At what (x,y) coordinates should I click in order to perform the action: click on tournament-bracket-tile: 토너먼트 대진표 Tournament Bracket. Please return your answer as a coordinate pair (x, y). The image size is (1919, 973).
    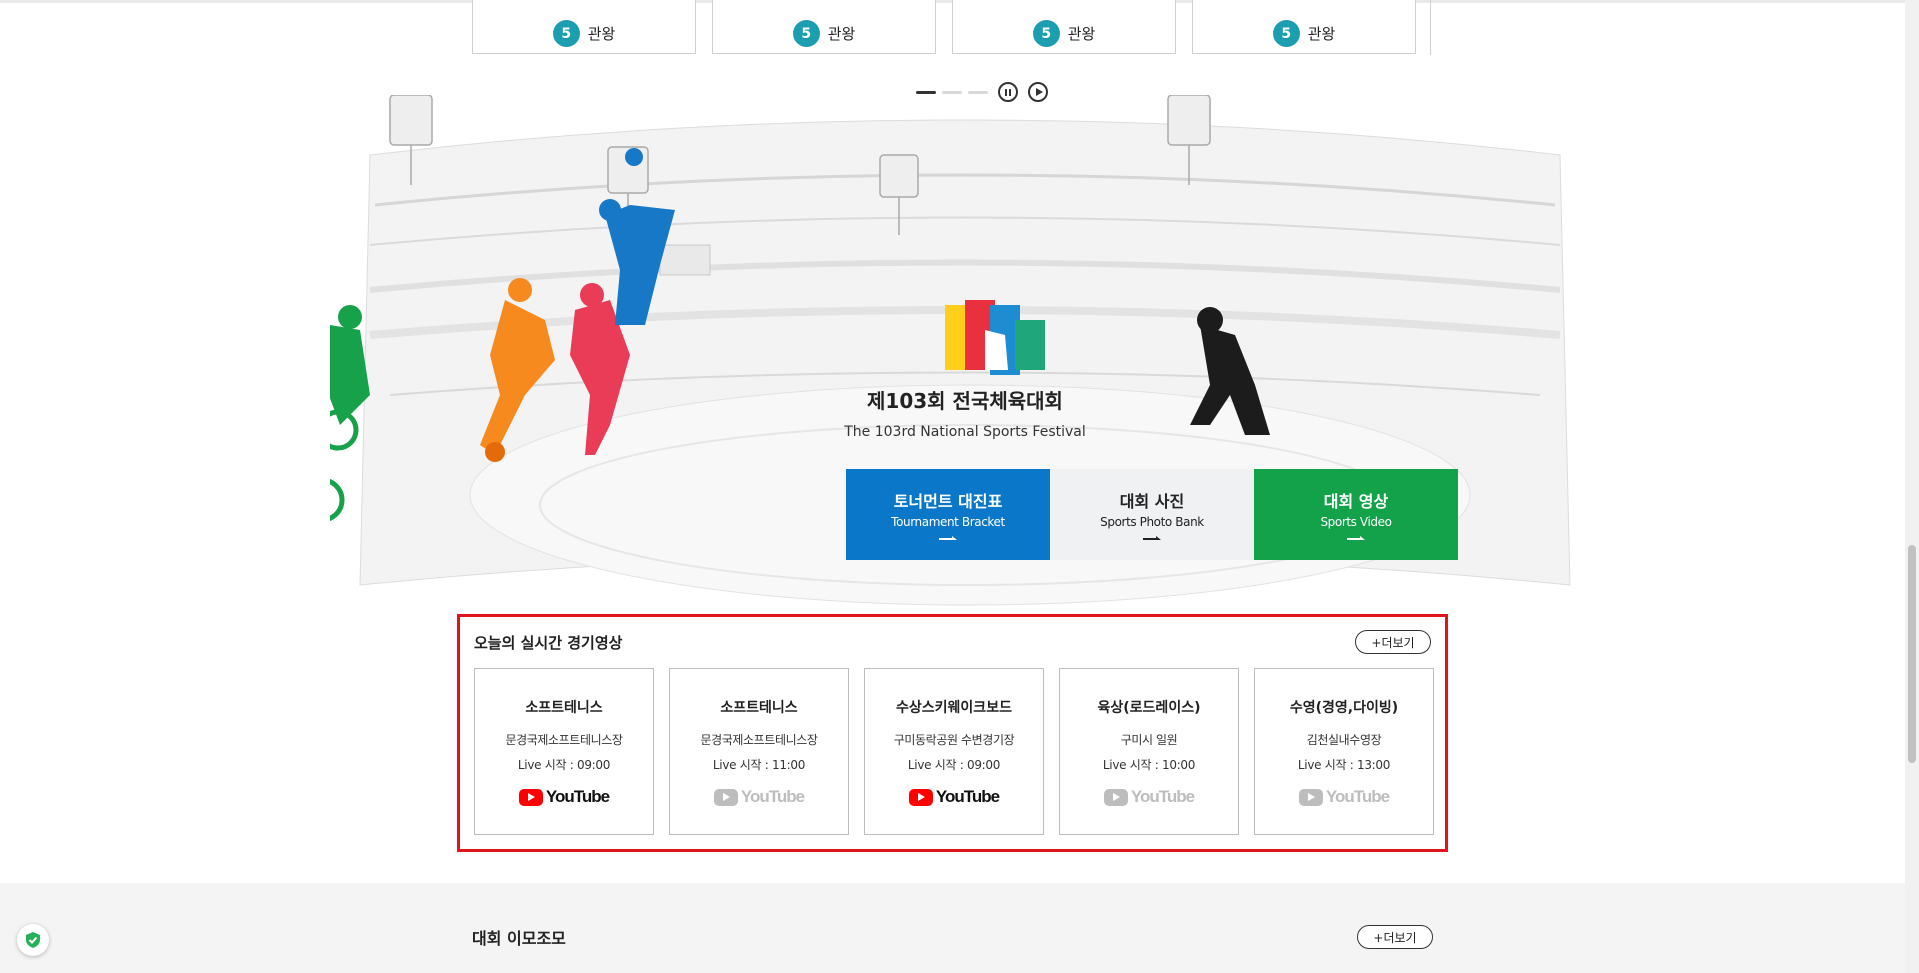
    Looking at the image, I should click on (948, 514).